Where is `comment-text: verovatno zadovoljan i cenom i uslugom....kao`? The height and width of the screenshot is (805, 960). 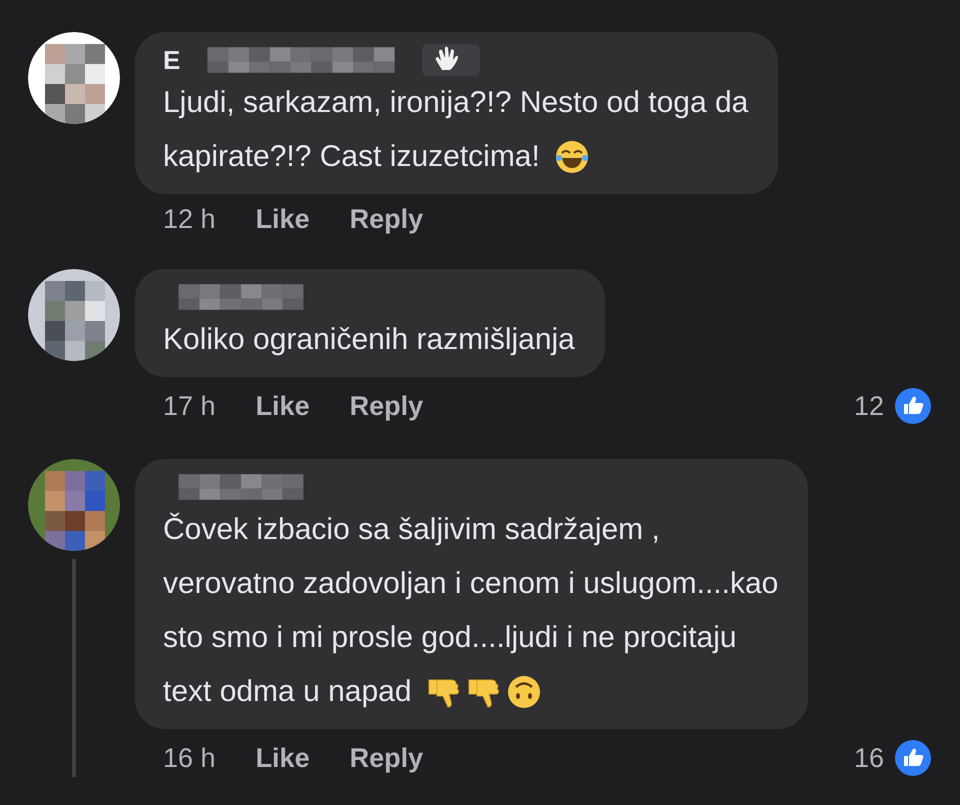
comment-text: verovatno zadovoljan i cenom i uslugom....kao is located at coordinates (470, 584).